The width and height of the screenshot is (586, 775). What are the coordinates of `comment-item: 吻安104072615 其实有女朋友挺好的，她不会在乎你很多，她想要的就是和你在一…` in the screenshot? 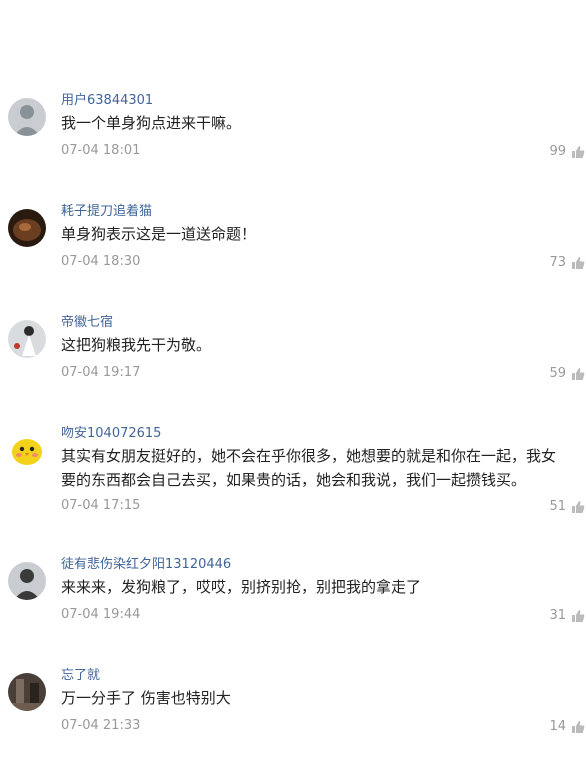 It's located at (293, 477).